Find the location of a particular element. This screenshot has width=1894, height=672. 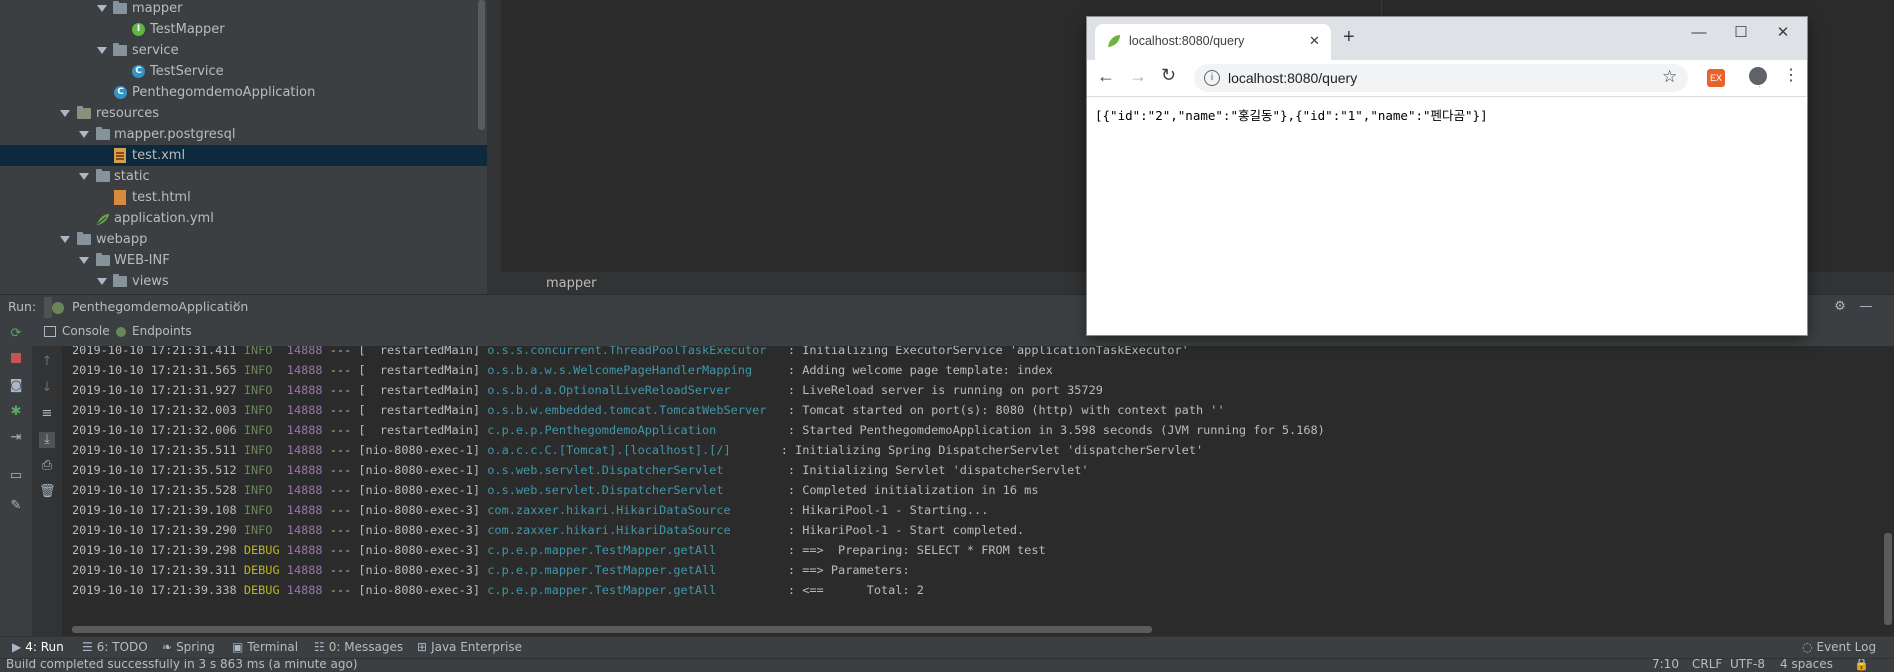

rerun-icon: ⟳ is located at coordinates (16, 334).